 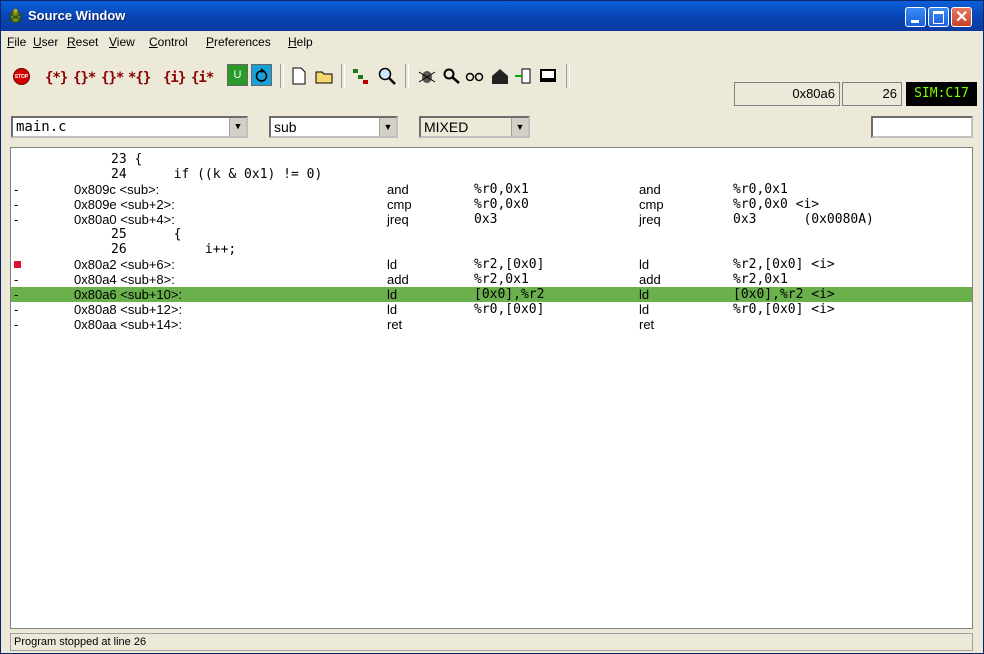 What do you see at coordinates (491, 159) in the screenshot?
I see `source-line-row: 23 {` at bounding box center [491, 159].